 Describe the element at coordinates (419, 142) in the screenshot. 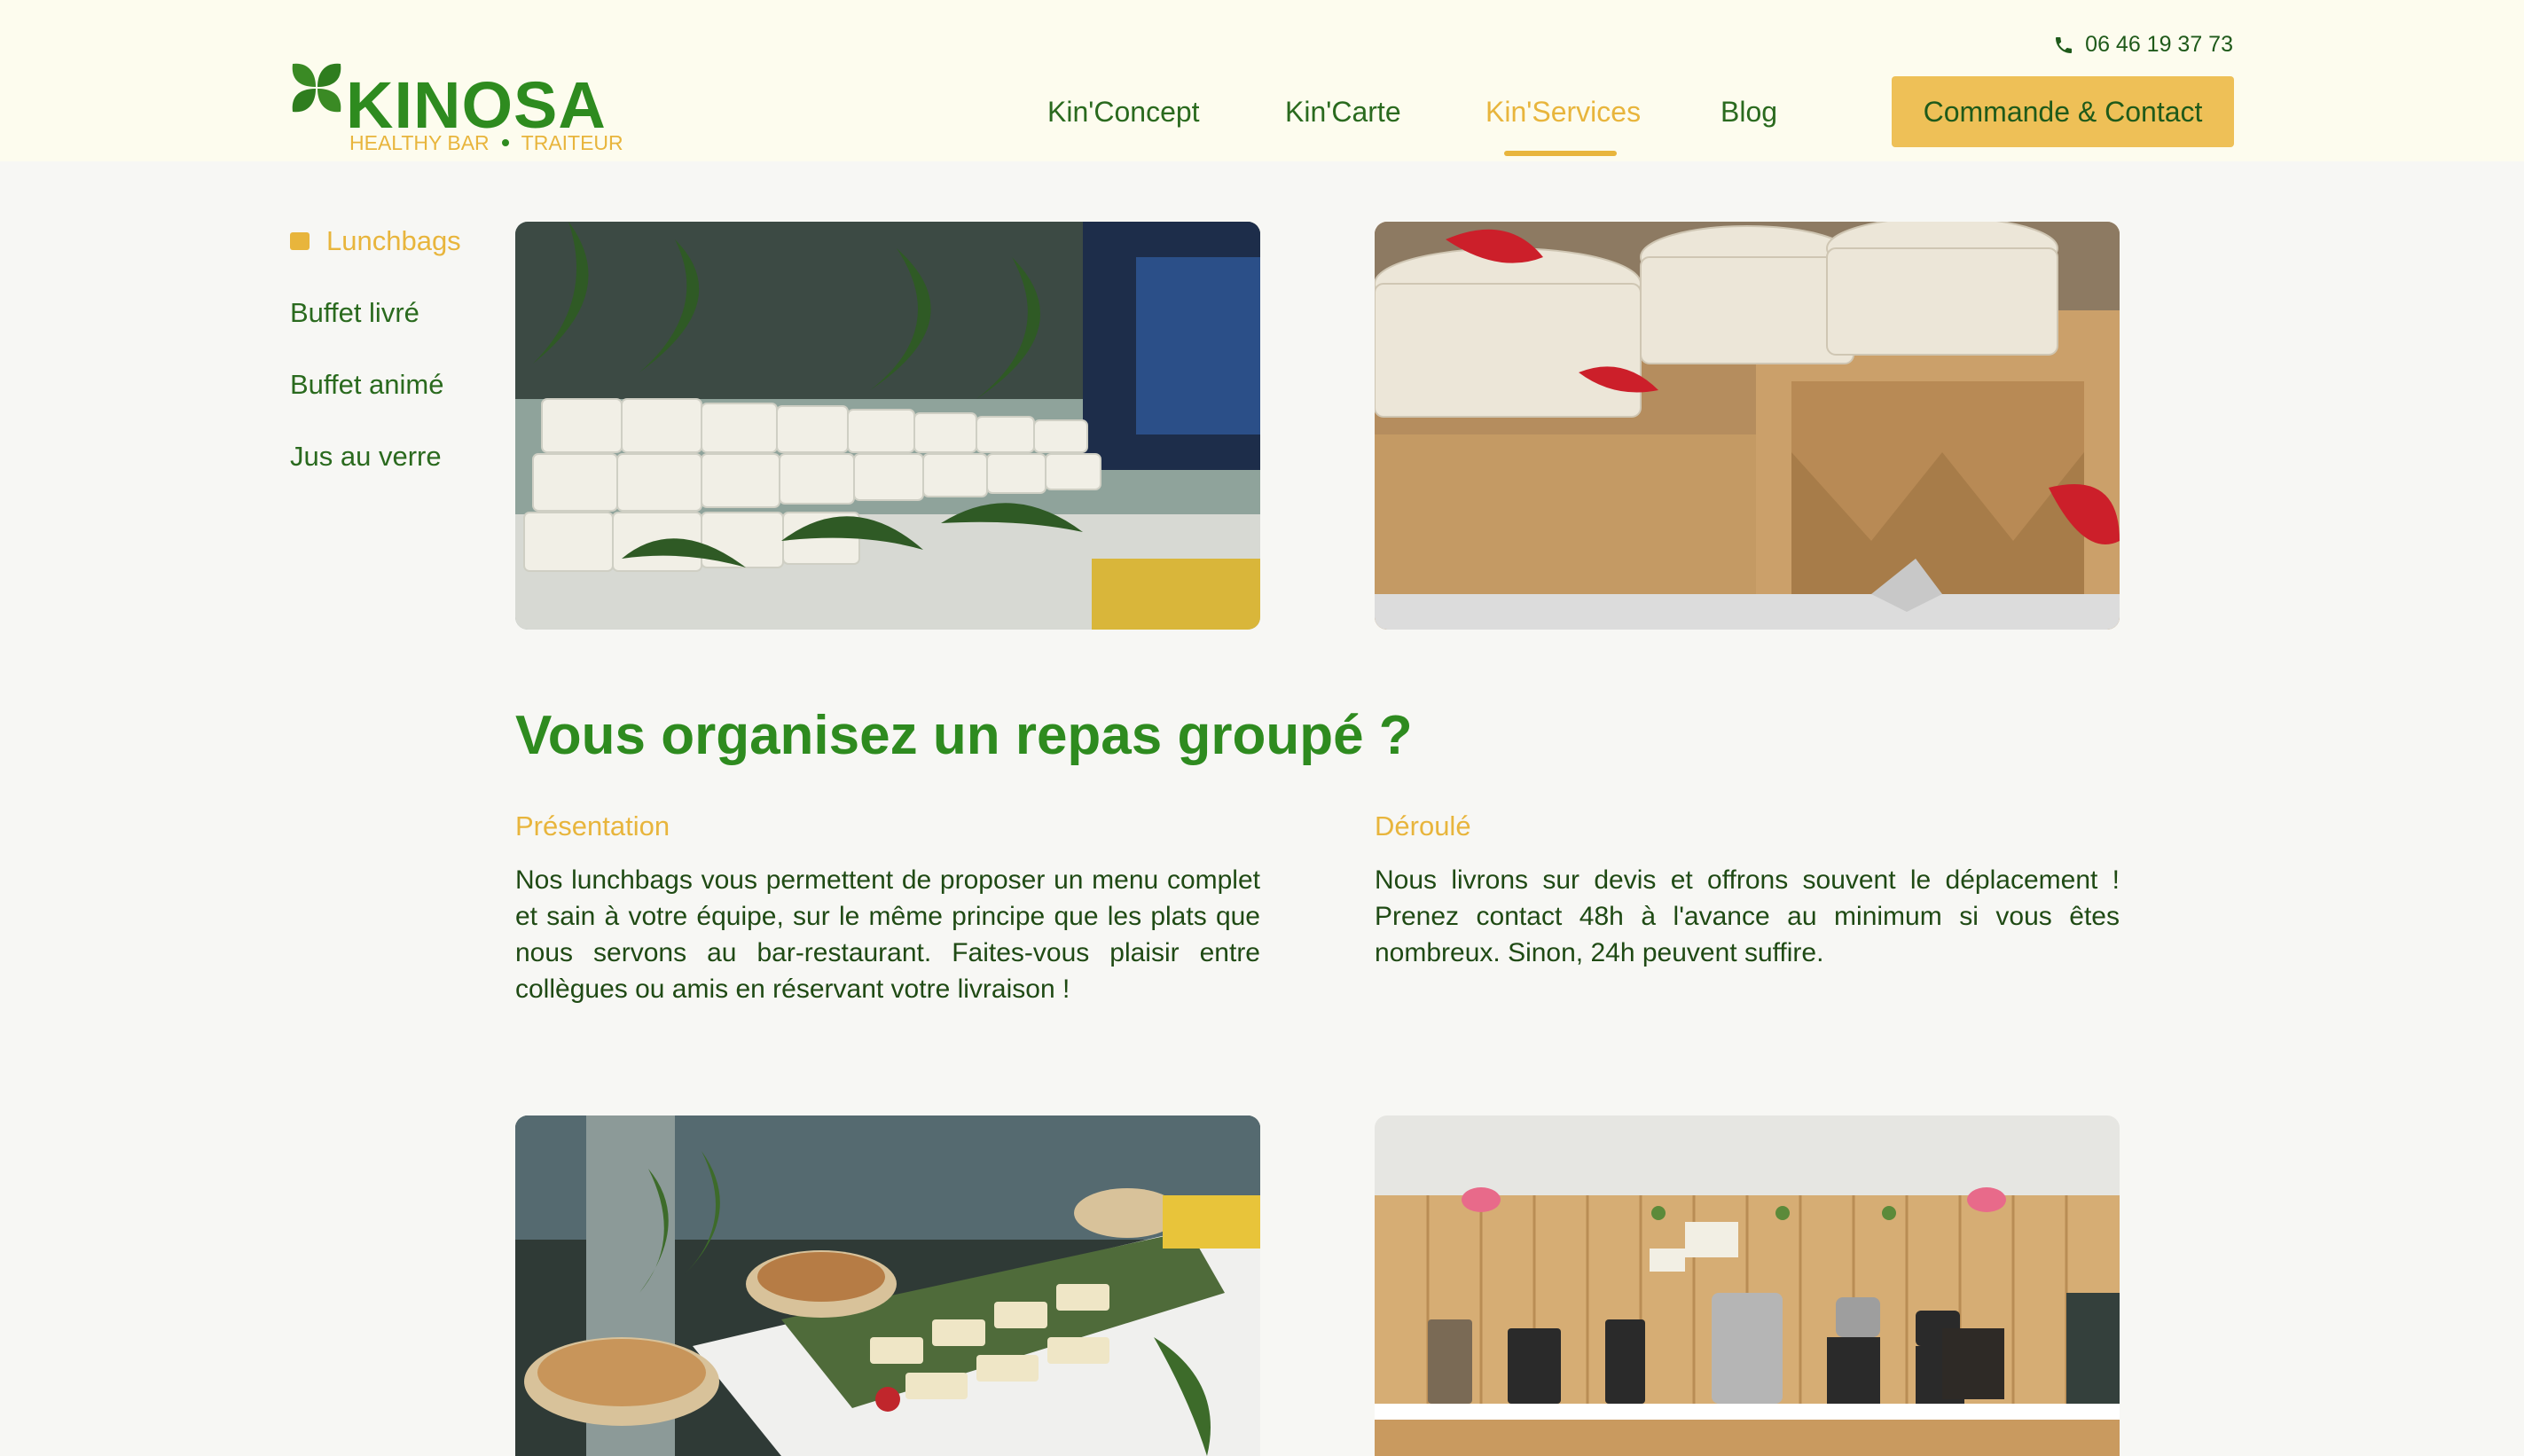

I see `tagline-left: HEALTHY BAR` at that location.